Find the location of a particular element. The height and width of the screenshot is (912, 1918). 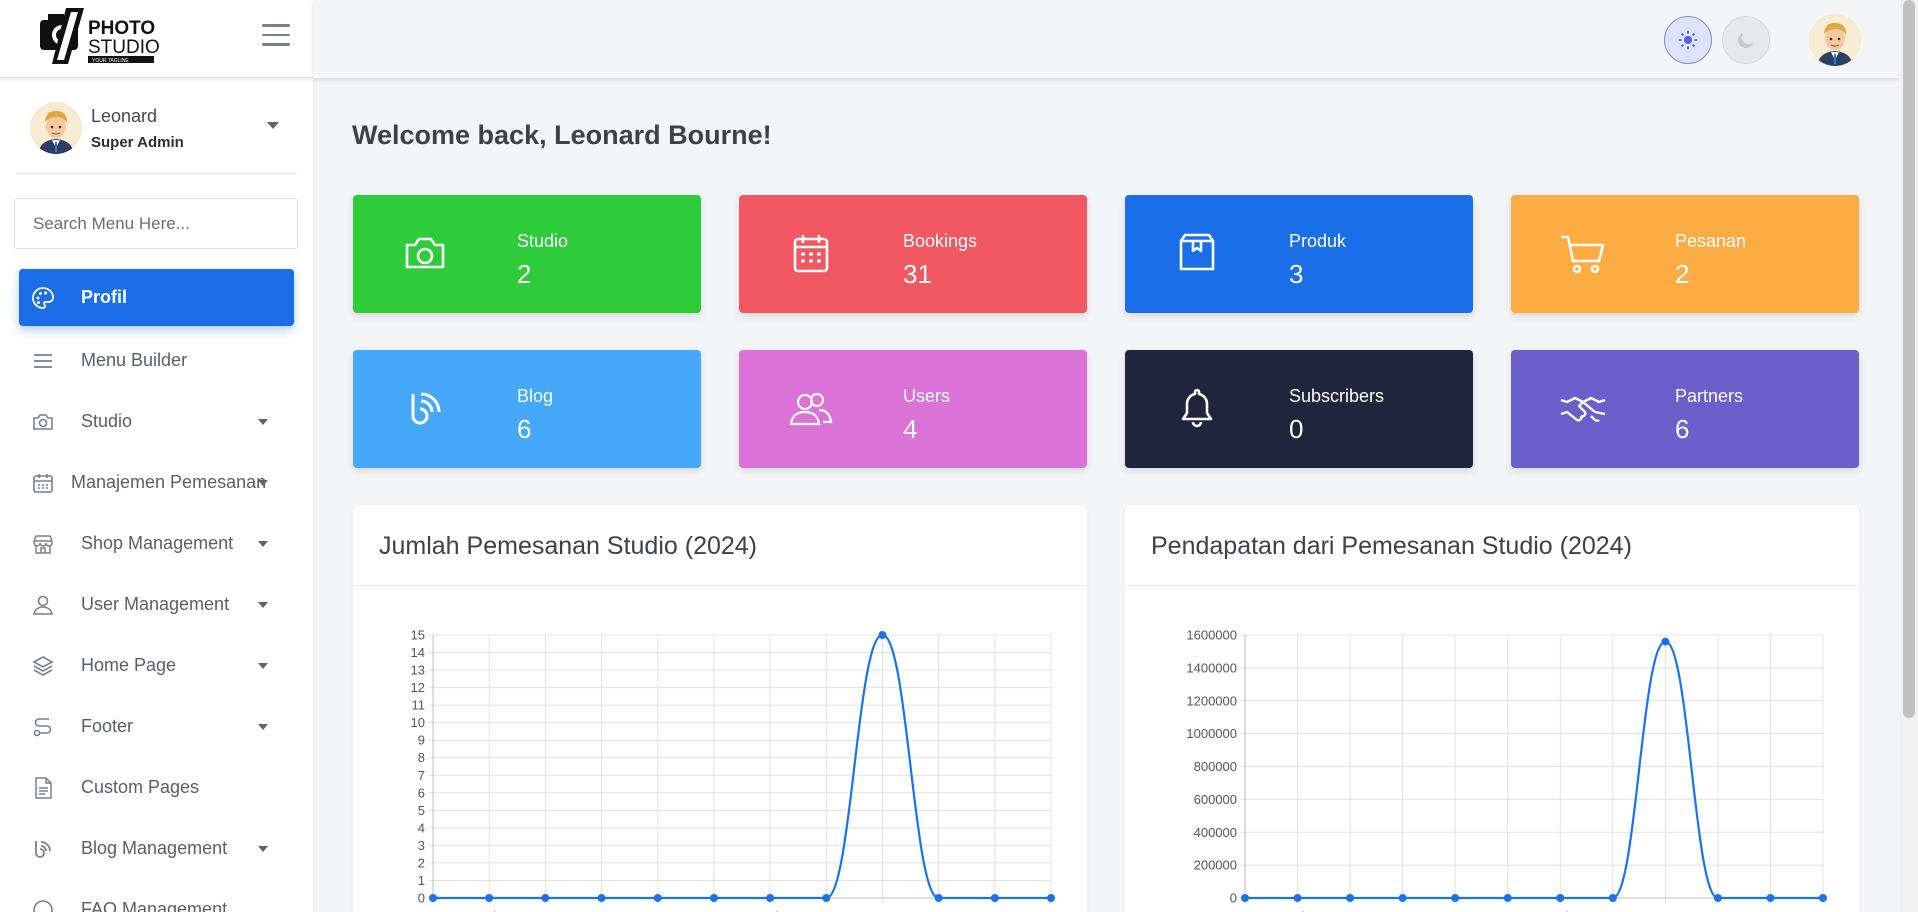

stat-card-partners: Partners 6 is located at coordinates (1685, 409).